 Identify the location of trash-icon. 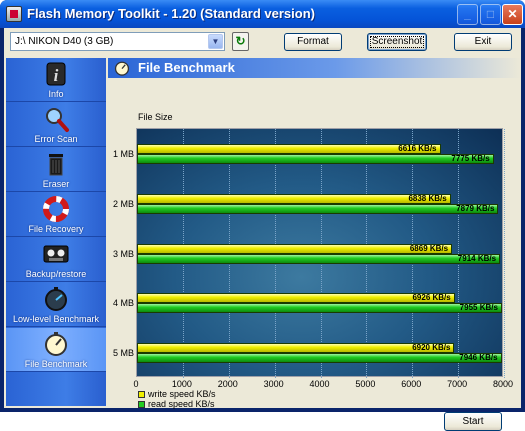
(56, 165).